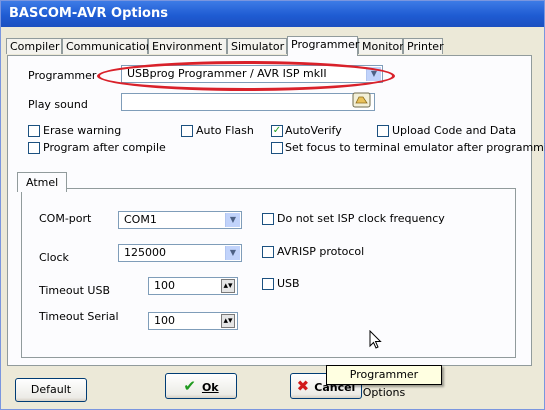 The width and height of the screenshot is (545, 410). I want to click on title-bar: BASCOM-AVR Options, so click(272, 14).